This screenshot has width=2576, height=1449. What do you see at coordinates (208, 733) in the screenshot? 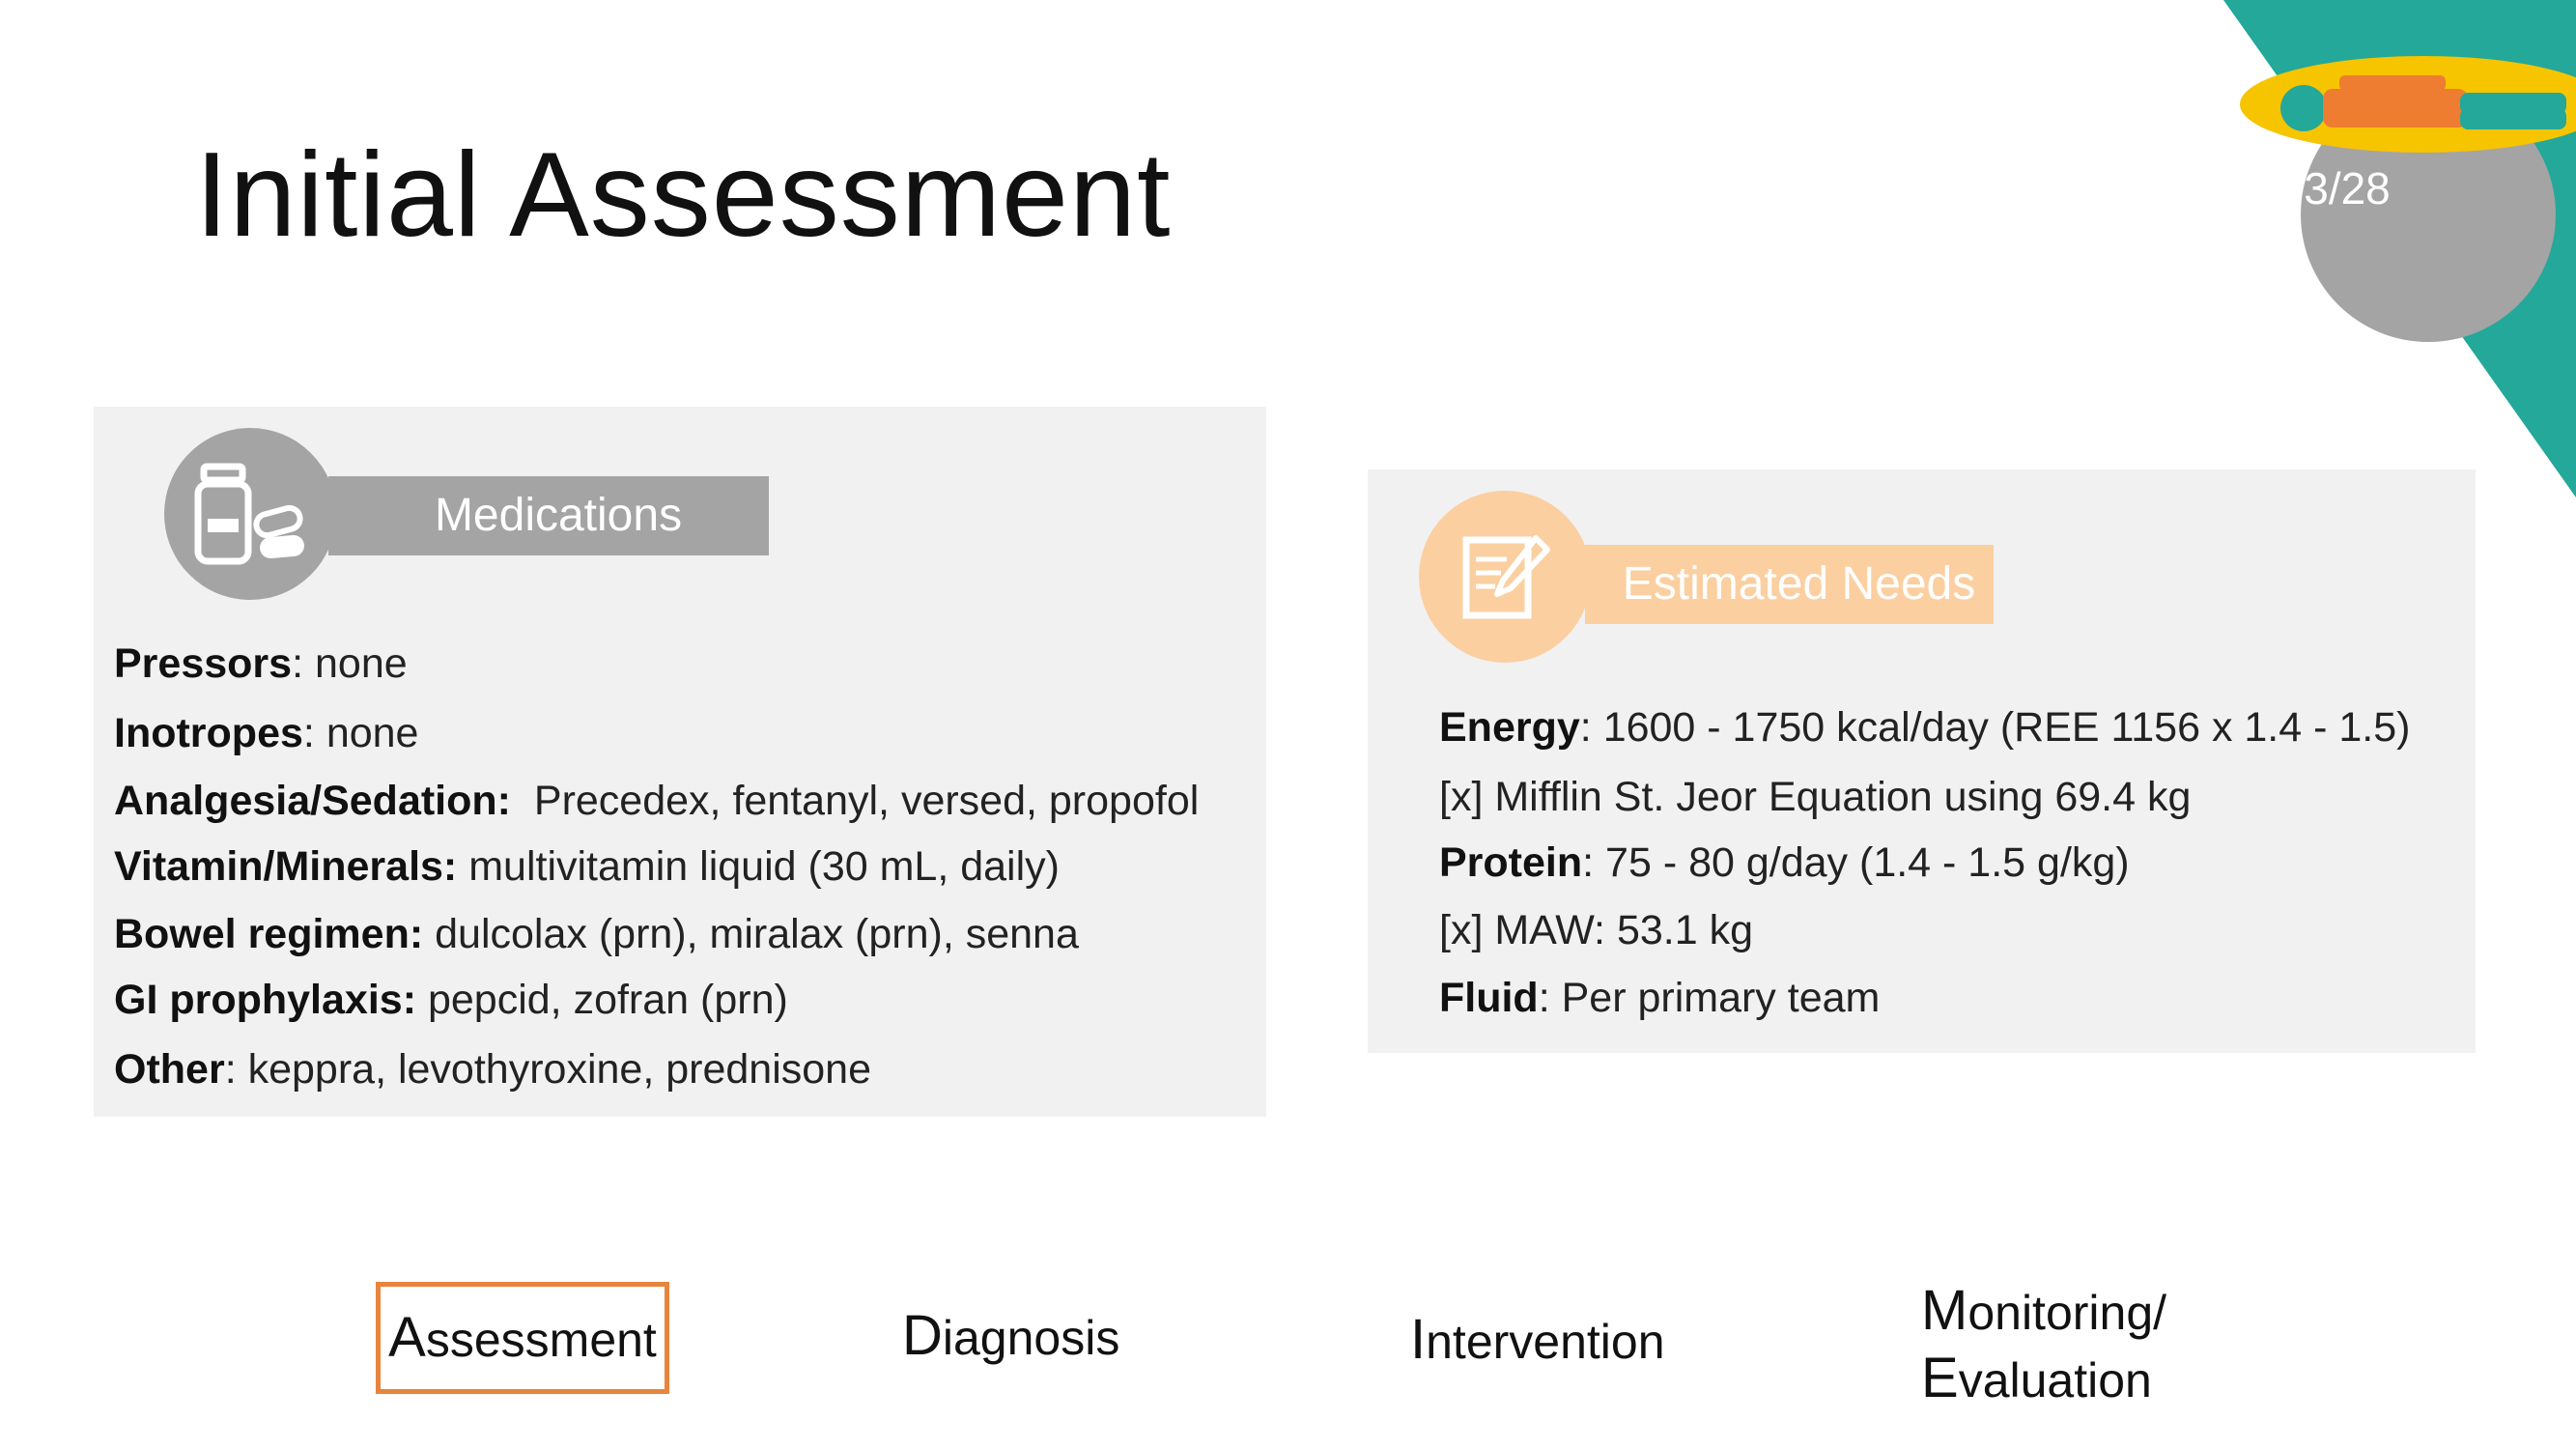
I see `item-key: Inotropes` at bounding box center [208, 733].